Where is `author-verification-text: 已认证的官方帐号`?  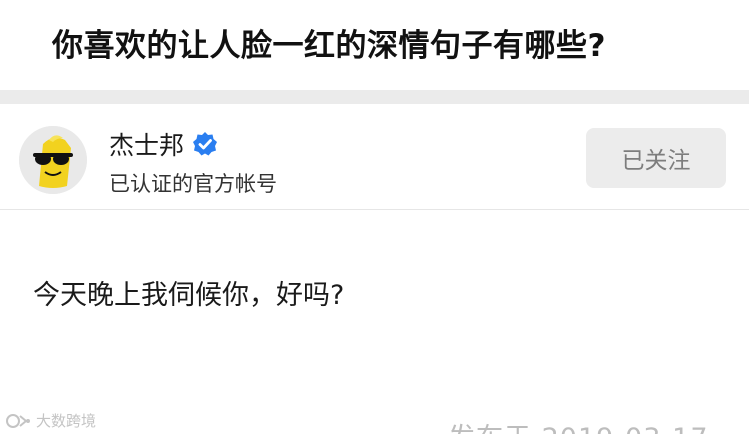
author-verification-text: 已认证的官方帐号 is located at coordinates (193, 184).